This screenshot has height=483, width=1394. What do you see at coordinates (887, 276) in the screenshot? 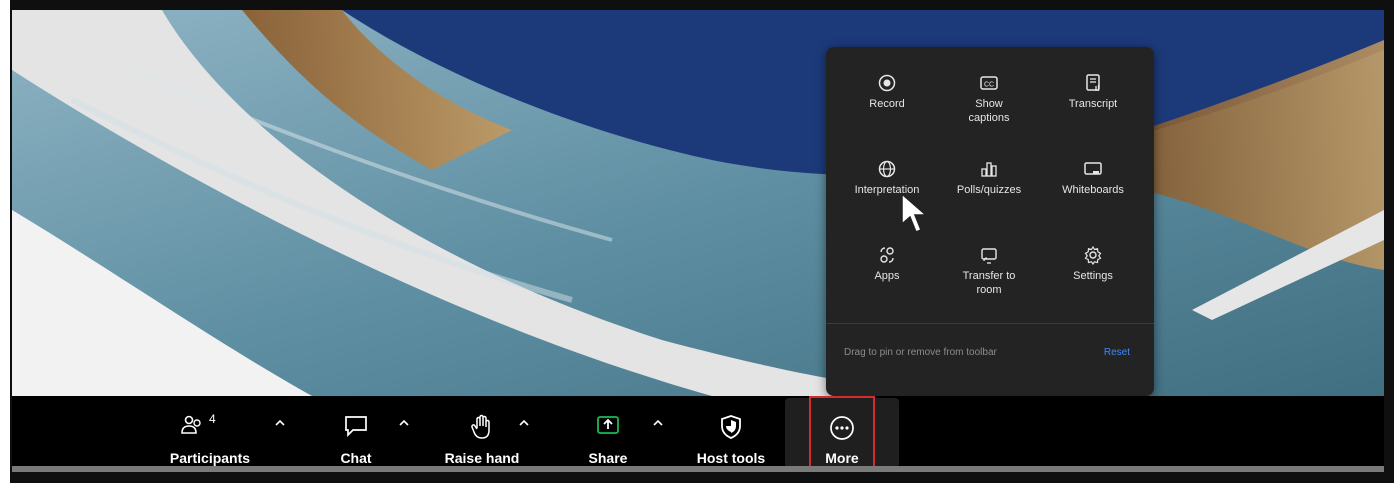
I see `menu-item-label: Apps` at bounding box center [887, 276].